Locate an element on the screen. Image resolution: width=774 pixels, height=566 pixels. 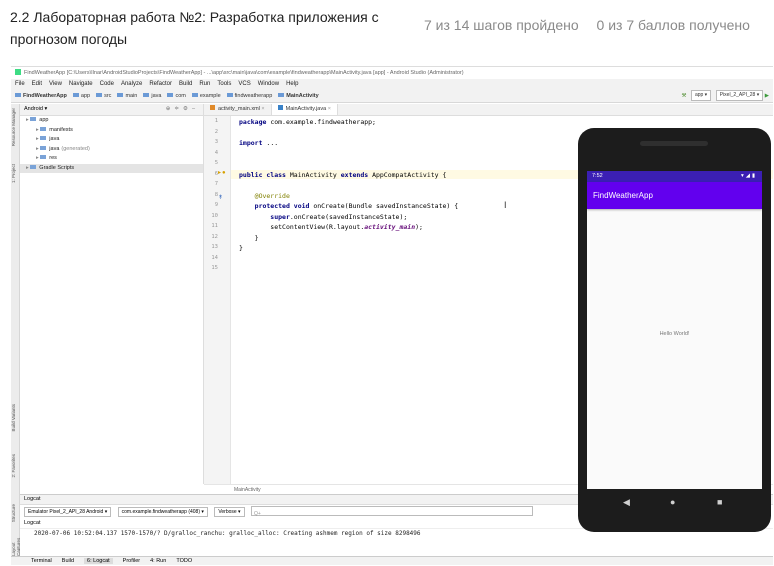
home-icon: ● is located at coordinates (672, 502).